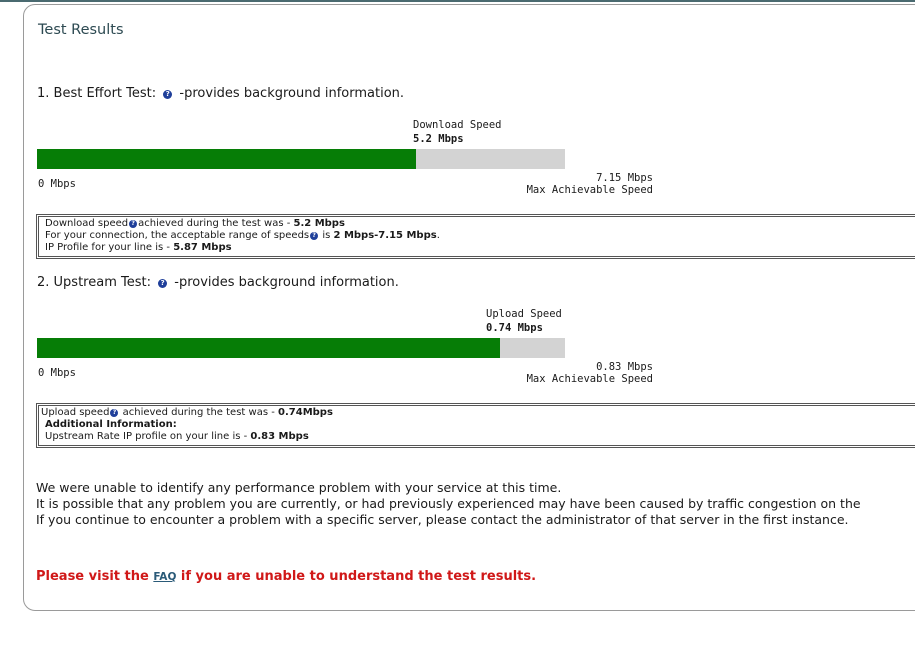  Describe the element at coordinates (97, 93) in the screenshot. I see `best-effort-heading-label: 1. Best Effort Test:` at that location.